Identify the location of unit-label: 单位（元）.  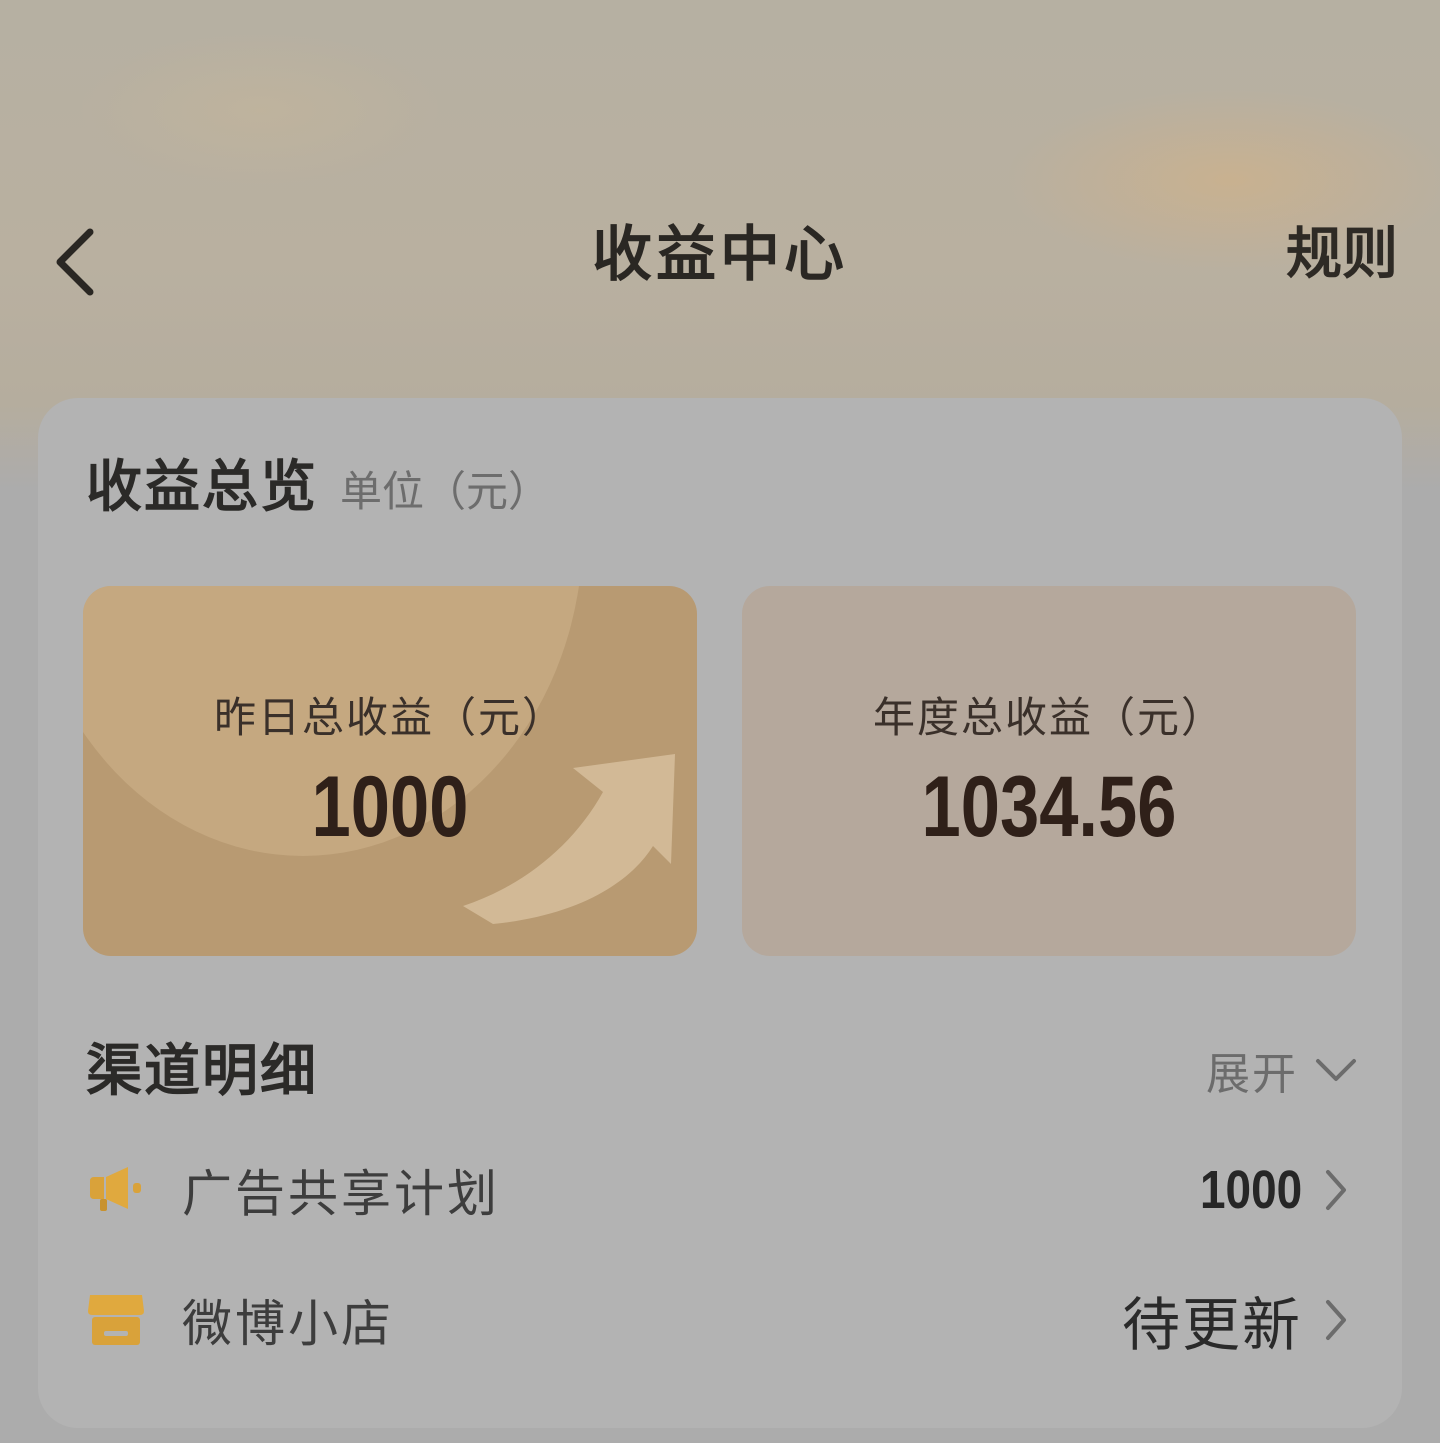
(445, 491).